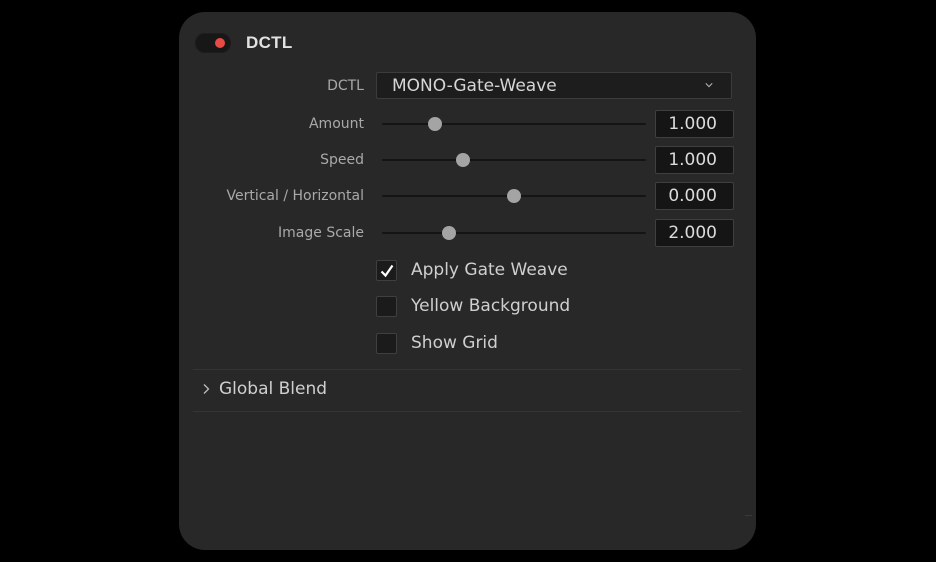 Image resolution: width=936 pixels, height=562 pixels. I want to click on param-row-vertical-horizontal: Vertical / Horizontal 0.000, so click(467, 196).